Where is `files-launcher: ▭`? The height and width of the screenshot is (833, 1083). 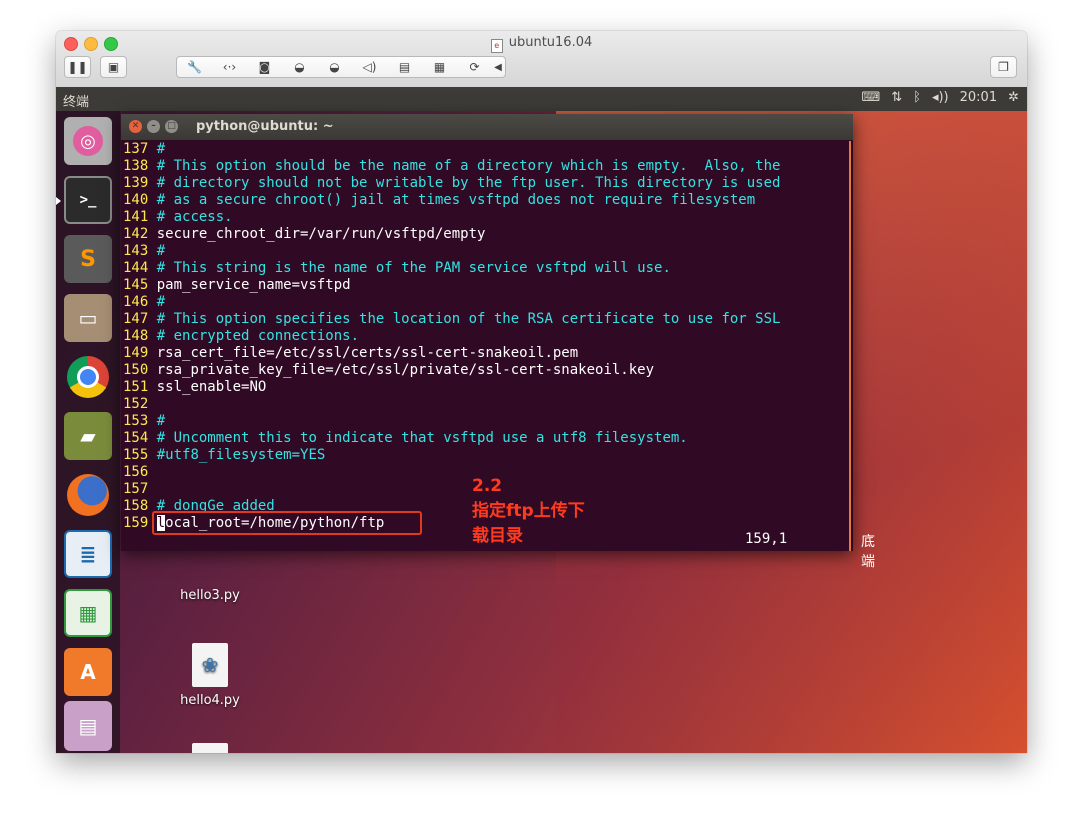
files-launcher: ▭ is located at coordinates (88, 318).